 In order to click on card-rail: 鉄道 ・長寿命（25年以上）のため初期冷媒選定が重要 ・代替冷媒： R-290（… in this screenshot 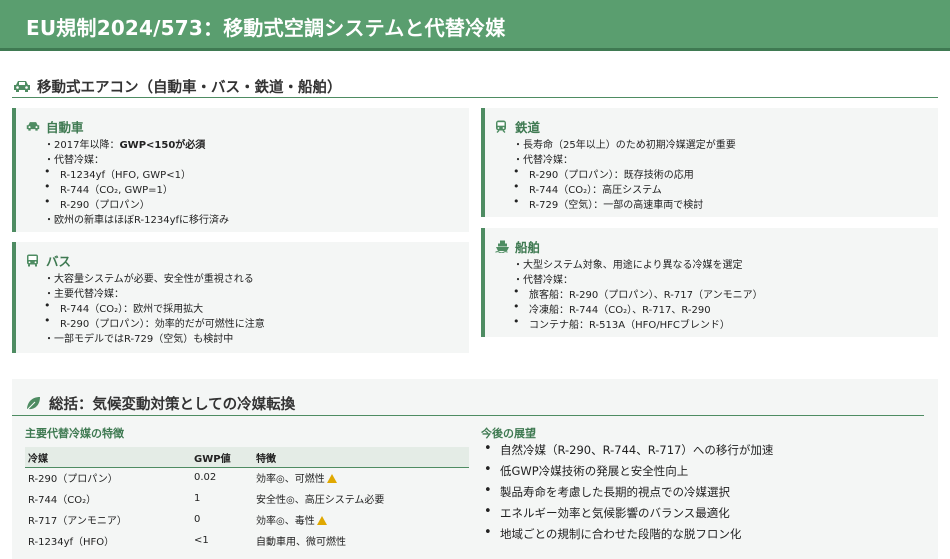, I will do `click(709, 162)`.